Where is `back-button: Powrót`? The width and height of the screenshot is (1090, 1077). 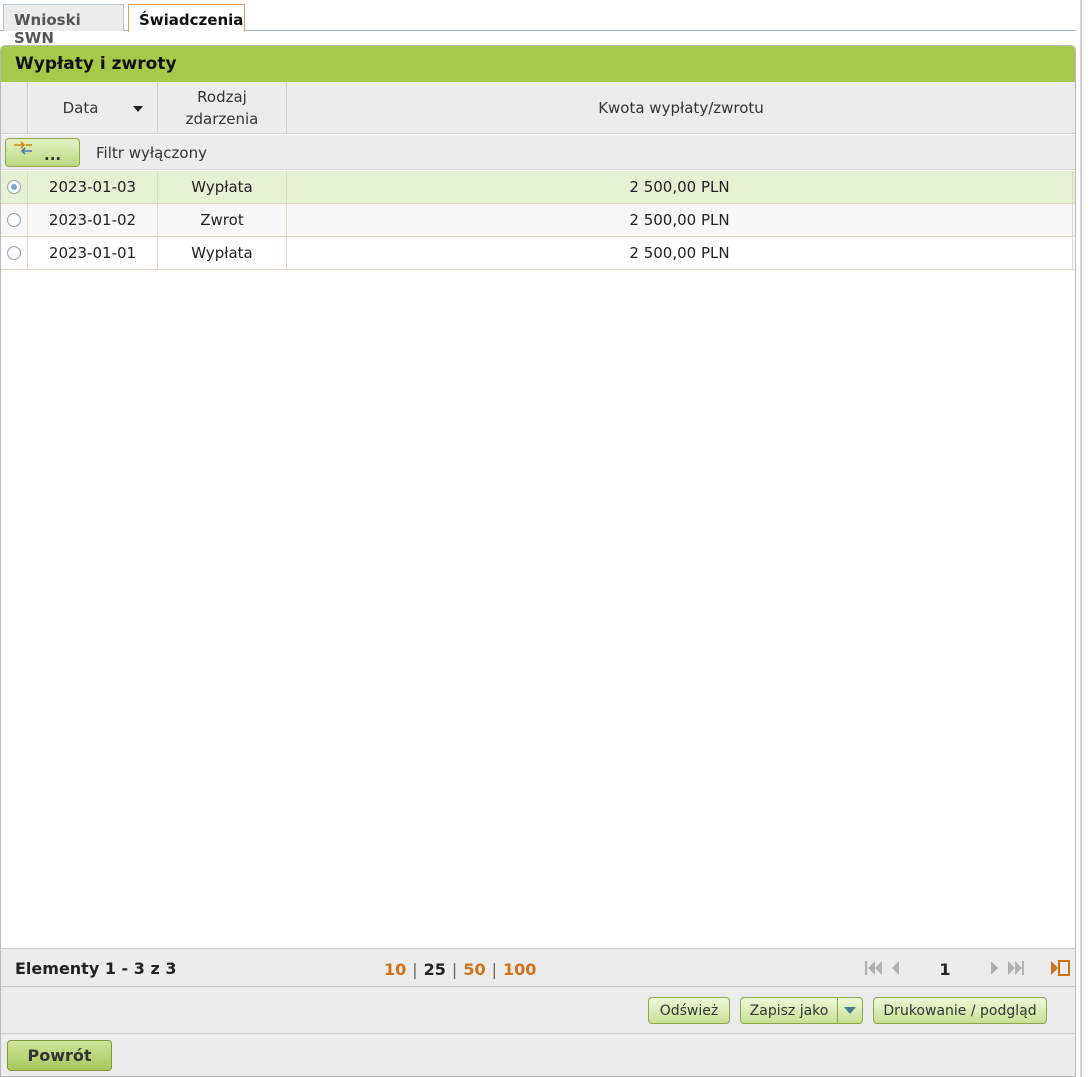 back-button: Powrót is located at coordinates (59, 1055).